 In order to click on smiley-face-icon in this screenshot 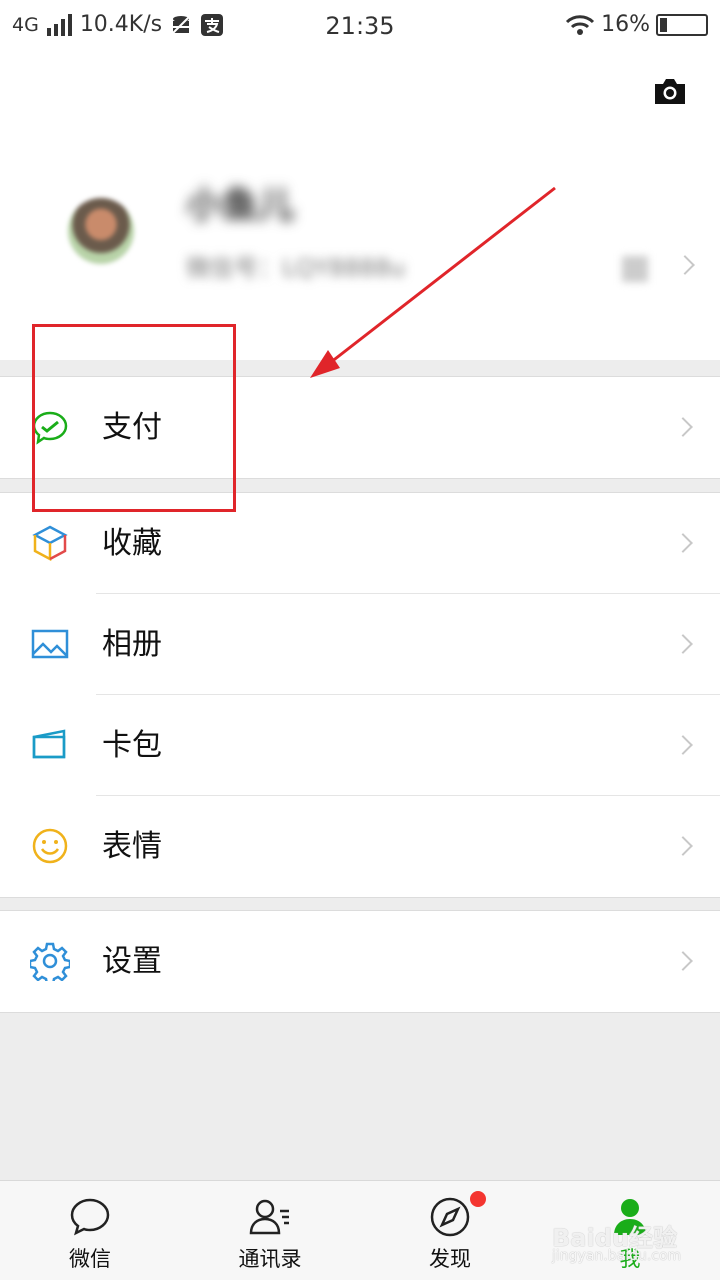, I will do `click(50, 846)`.